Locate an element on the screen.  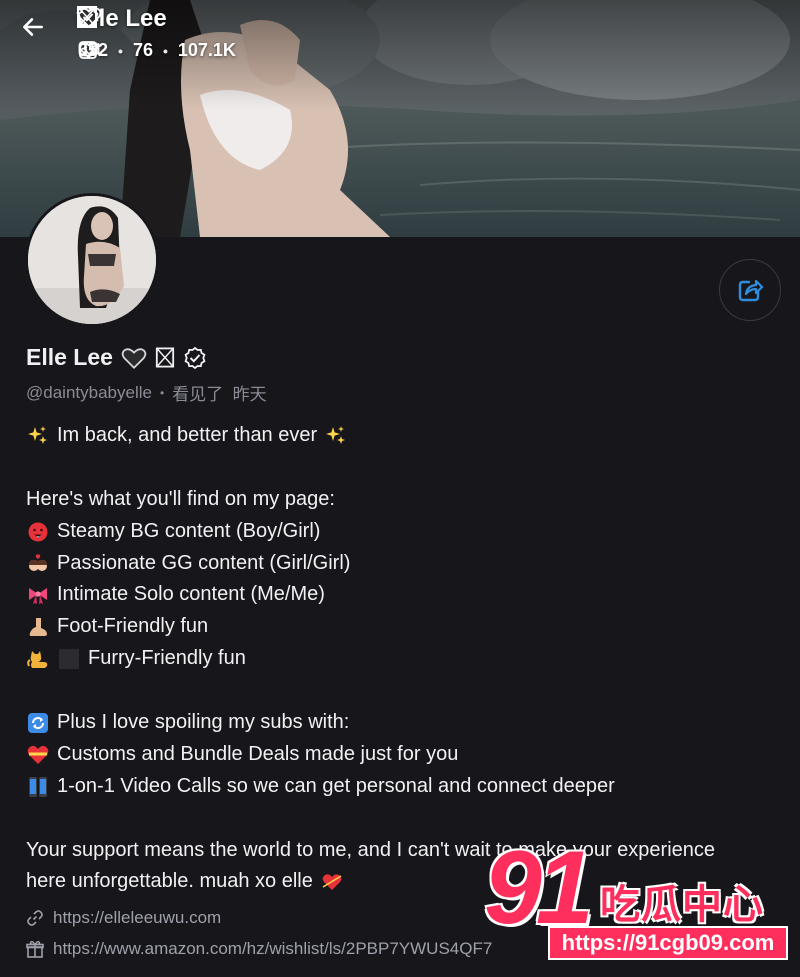
avatar-photo is located at coordinates (92, 260).